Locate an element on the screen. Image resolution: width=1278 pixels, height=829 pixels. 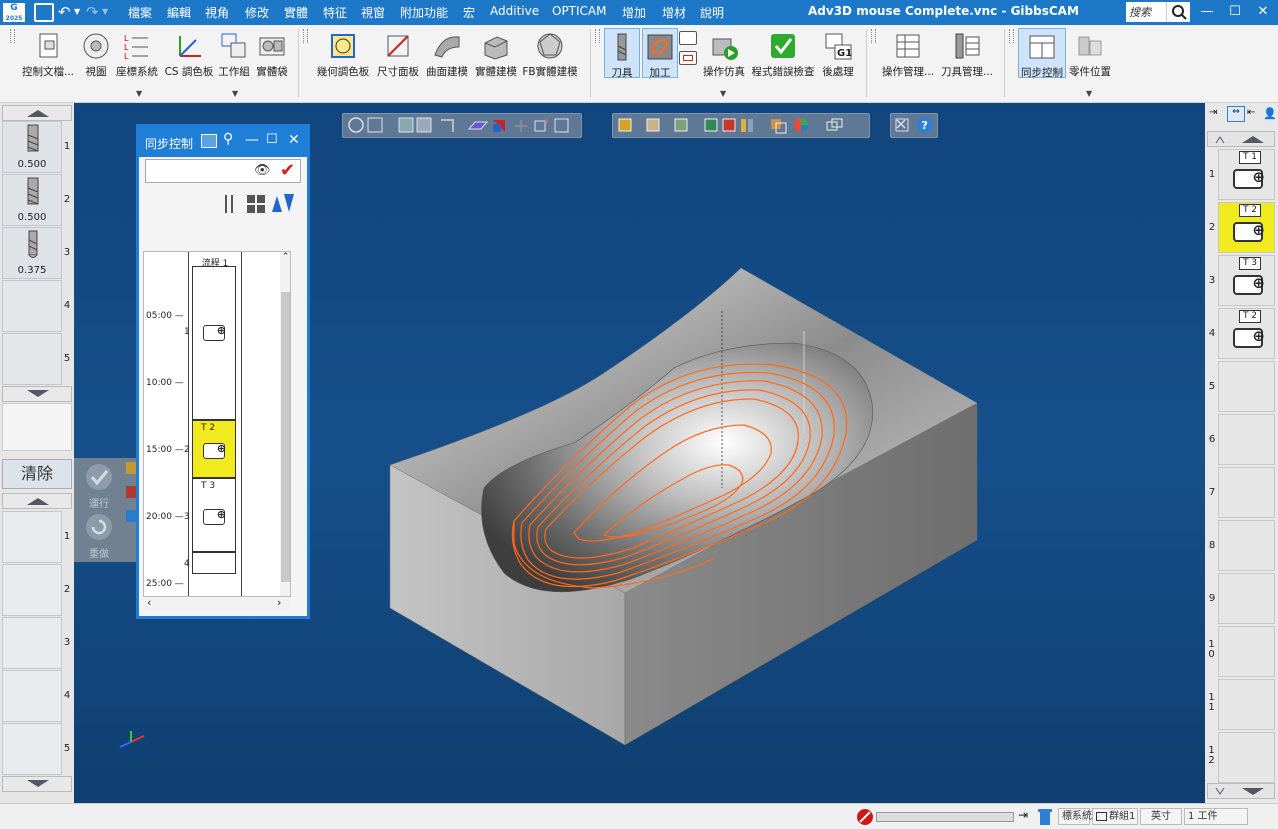
search-icon is located at coordinates (1178, 12).